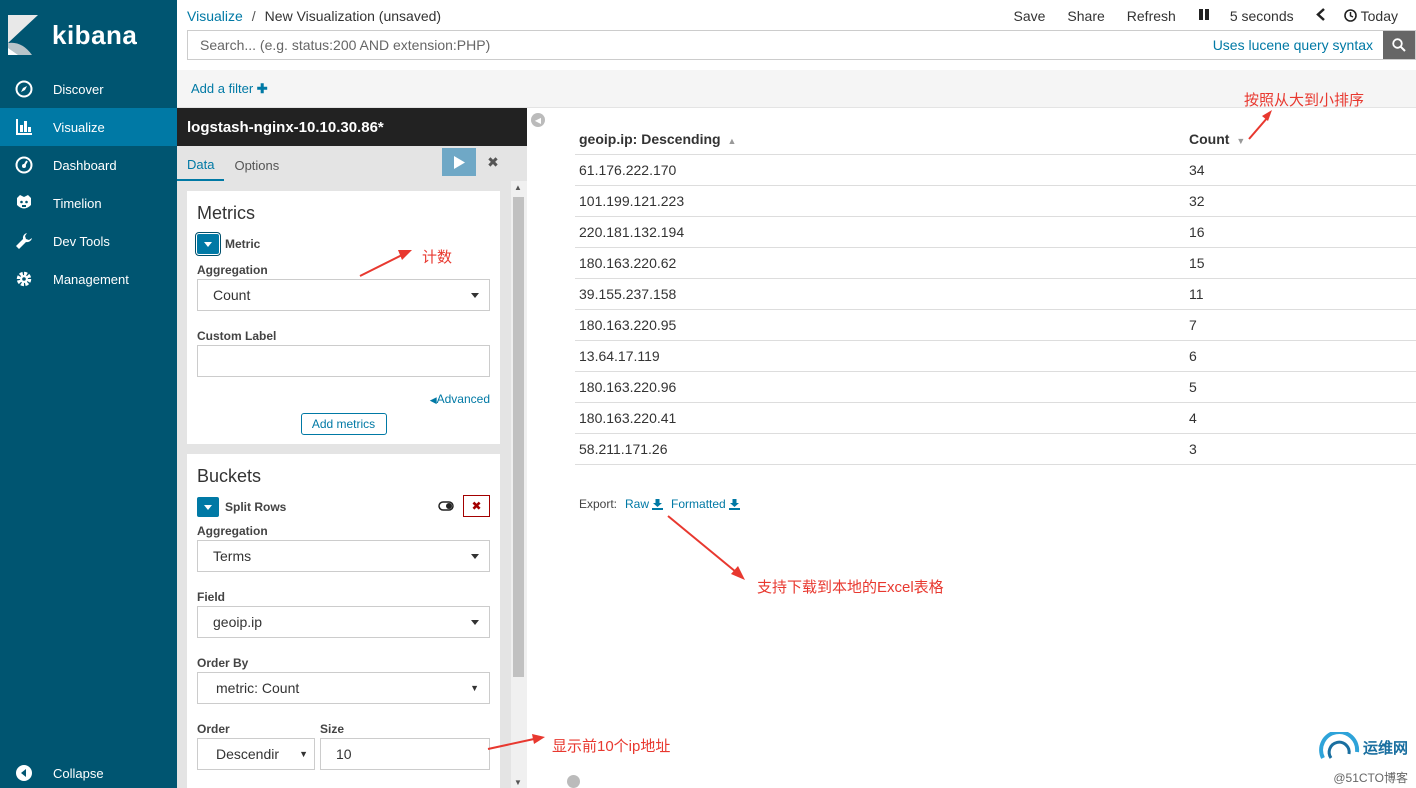 The width and height of the screenshot is (1416, 788). What do you see at coordinates (1193, 356) in the screenshot?
I see `cell-count: 6` at bounding box center [1193, 356].